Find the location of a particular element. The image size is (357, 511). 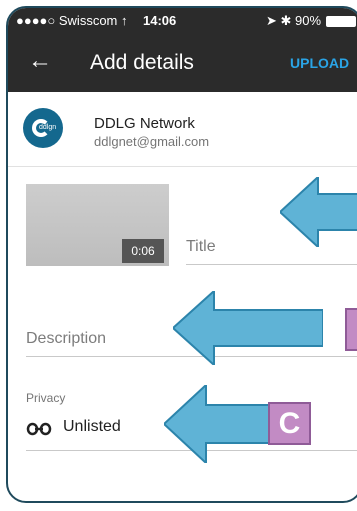

status-right: ➤ ✱ 90% is located at coordinates (294, 20).